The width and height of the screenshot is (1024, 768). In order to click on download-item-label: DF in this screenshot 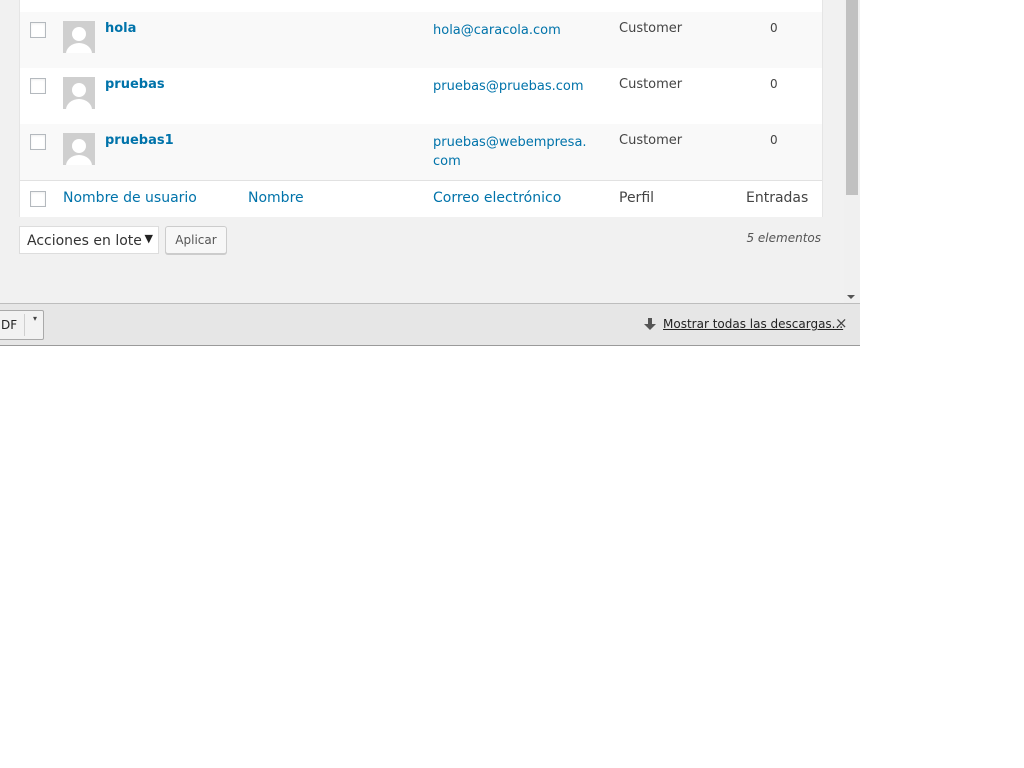, I will do `click(9, 325)`.